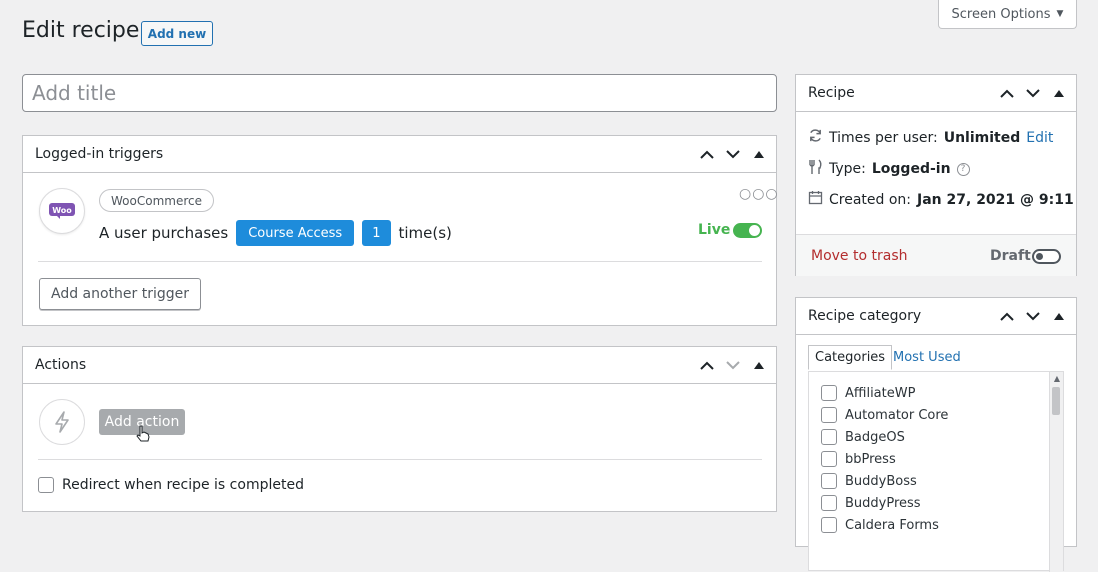  I want to click on category-label: BadgeOS, so click(875, 437).